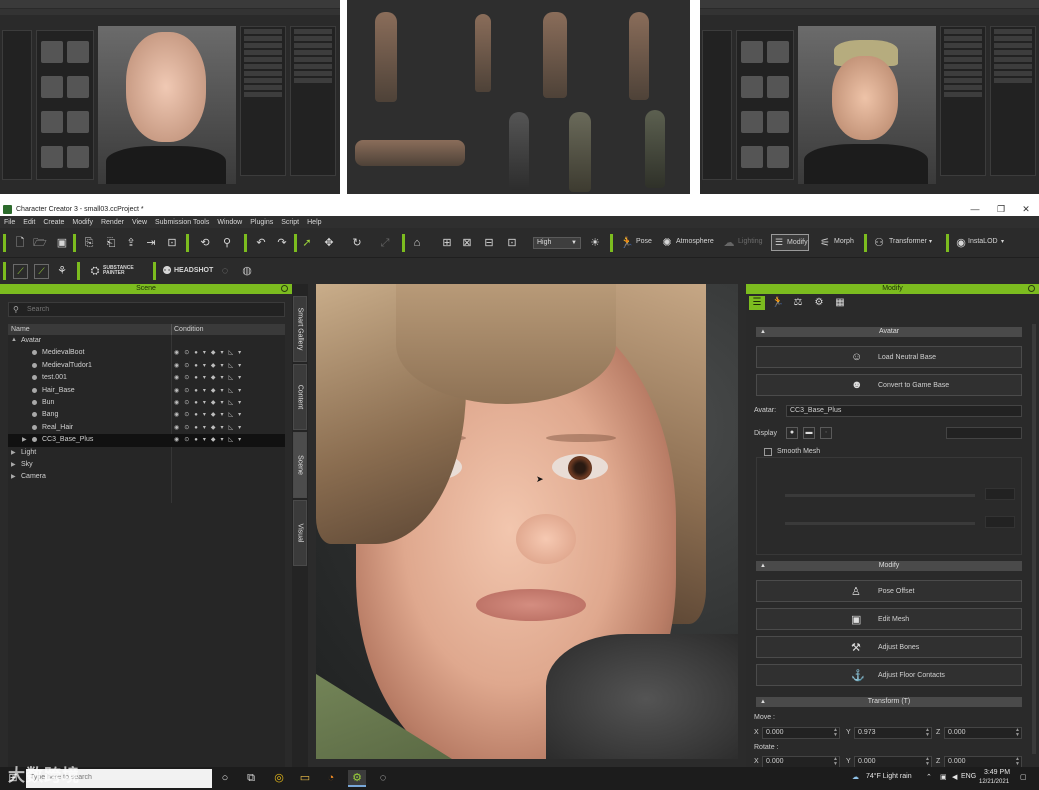 This screenshot has width=1039, height=790. What do you see at coordinates (20, 243) in the screenshot?
I see `new-project-icon: 🗋` at bounding box center [20, 243].